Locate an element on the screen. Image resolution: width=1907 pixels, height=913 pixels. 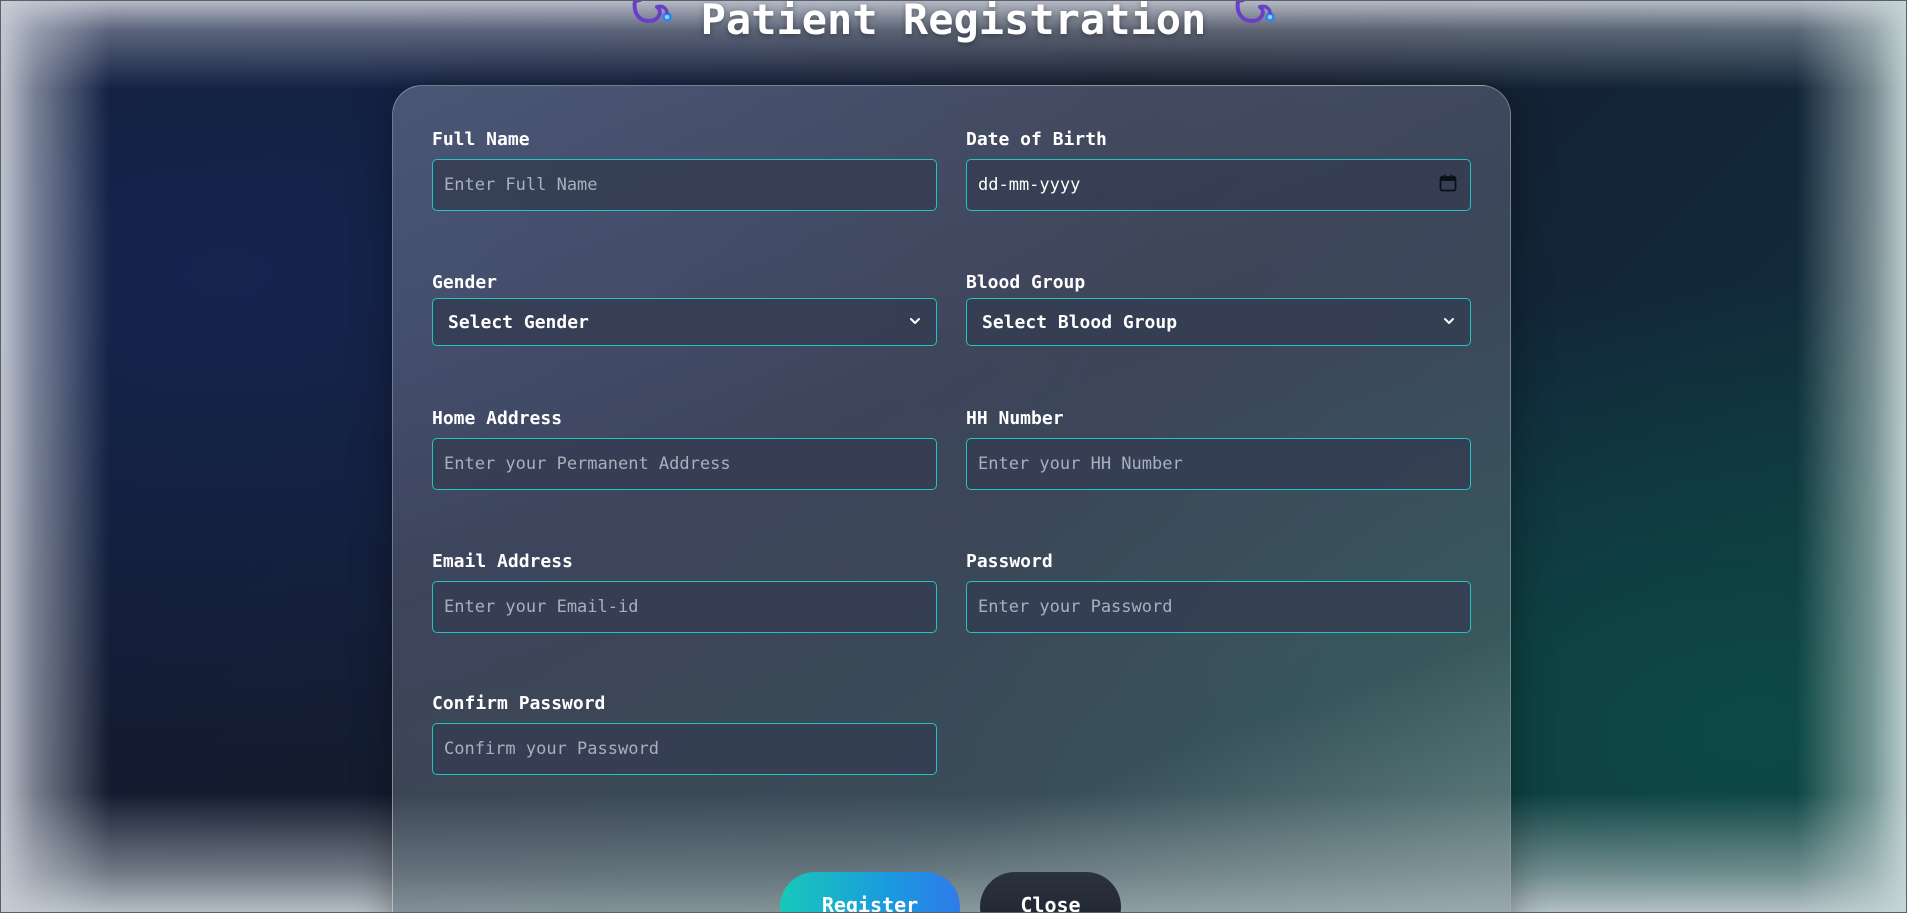
email-field: Email Address is located at coordinates (684, 592).